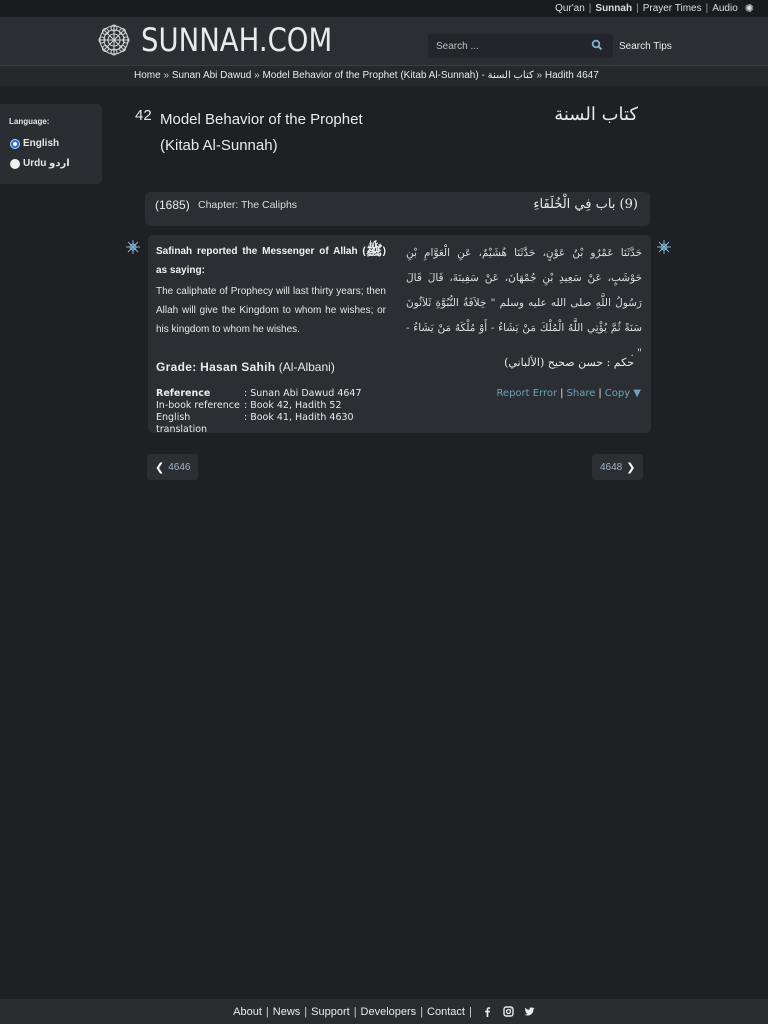 This screenshot has width=768, height=1024. I want to click on next-hadith-button: 4648 ❯, so click(618, 467).